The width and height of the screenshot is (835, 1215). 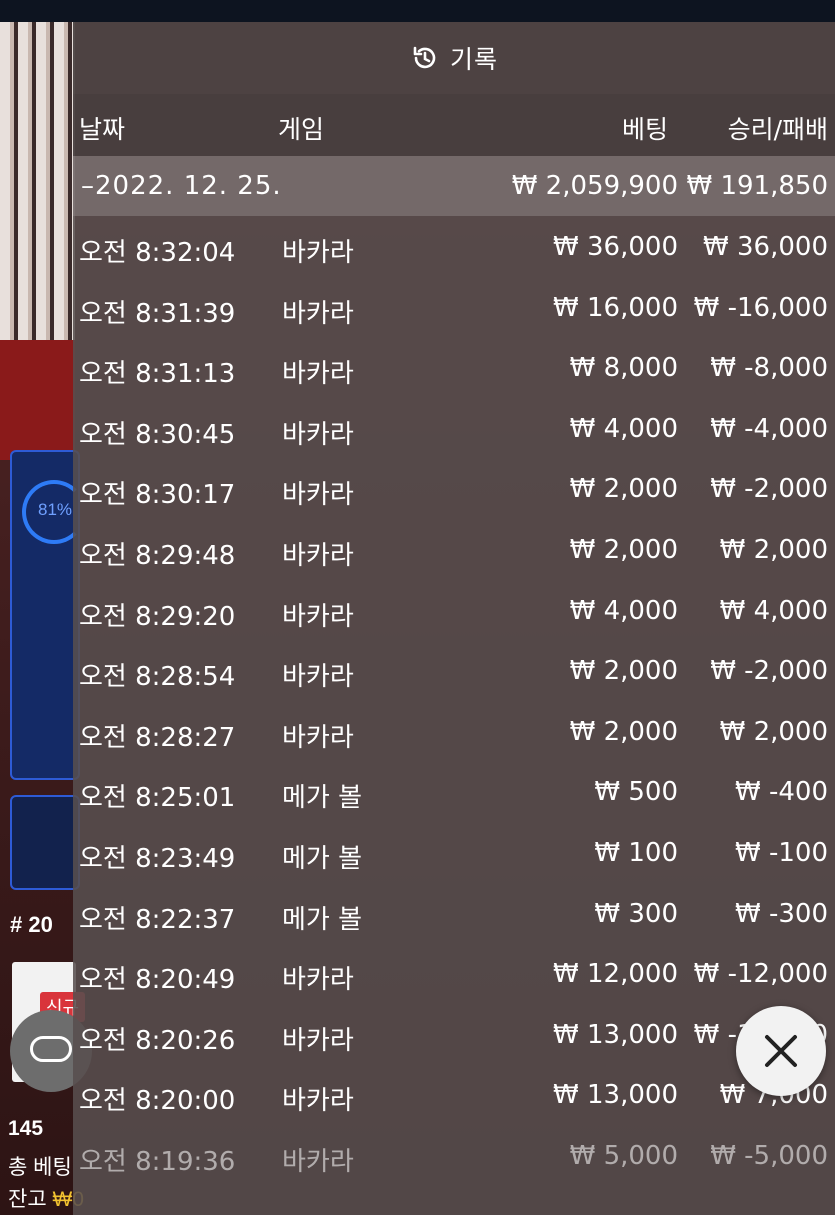 What do you see at coordinates (417, 11) in the screenshot?
I see `status-bar` at bounding box center [417, 11].